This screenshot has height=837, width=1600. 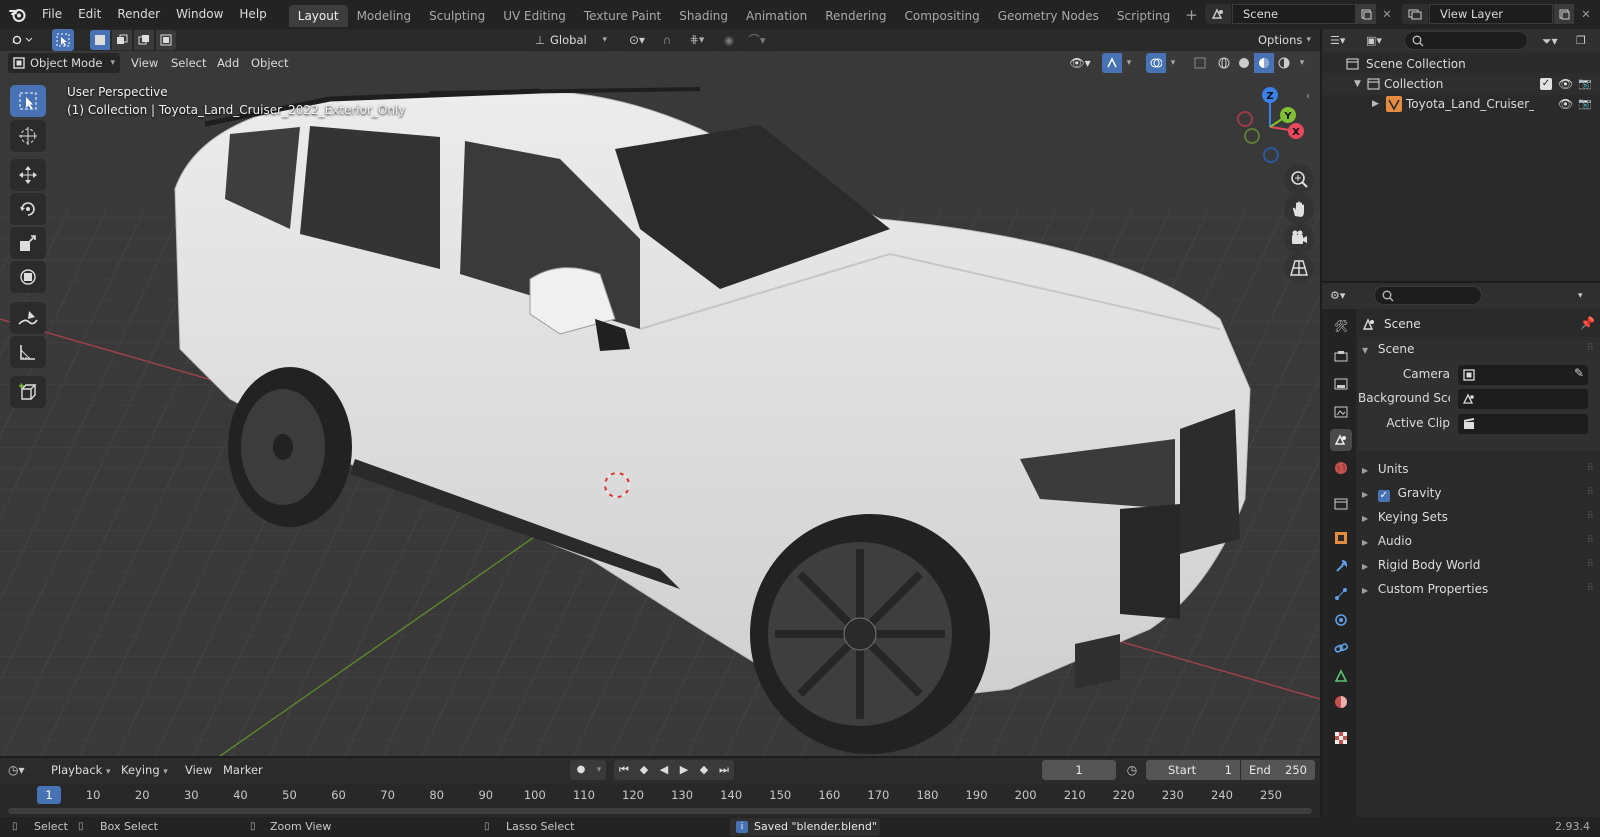 I want to click on timeline-menu-playback: Playback ▾, so click(x=81, y=770).